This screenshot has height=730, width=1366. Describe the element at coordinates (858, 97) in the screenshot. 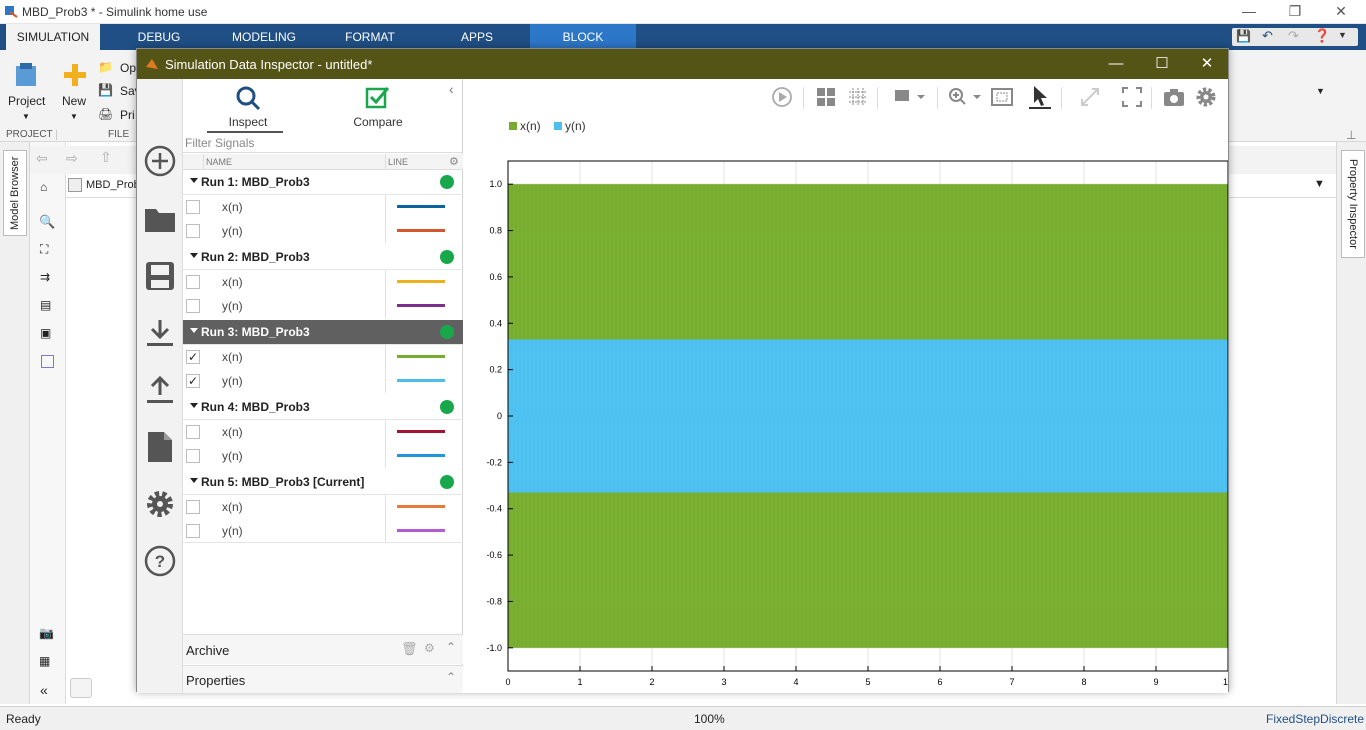

I see `grid-button` at that location.